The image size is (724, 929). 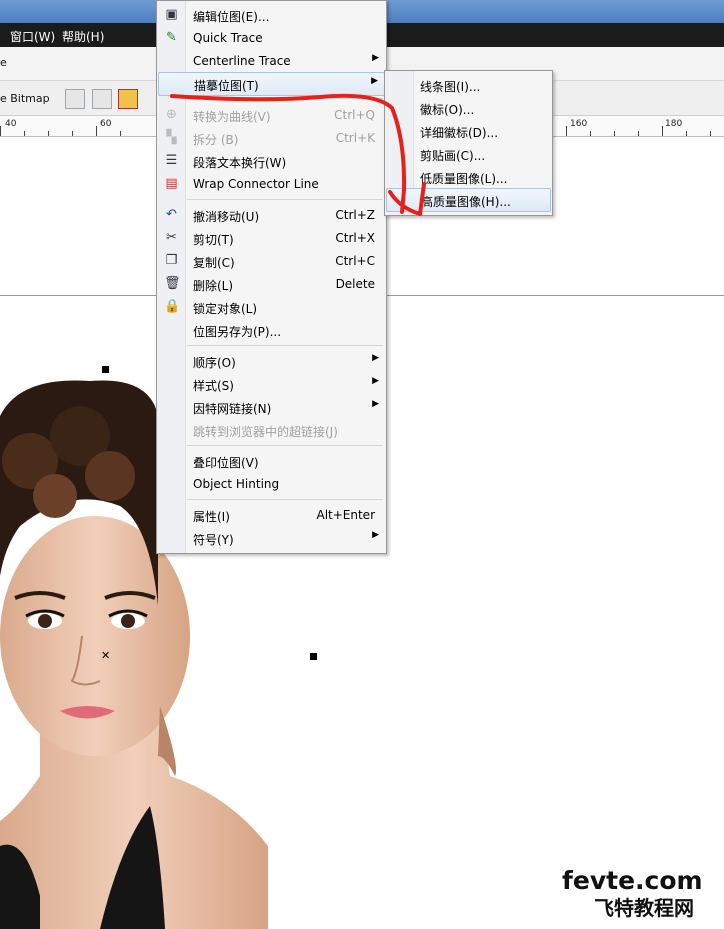 What do you see at coordinates (102, 99) in the screenshot?
I see `edit-bitmap-nodes-icon` at bounding box center [102, 99].